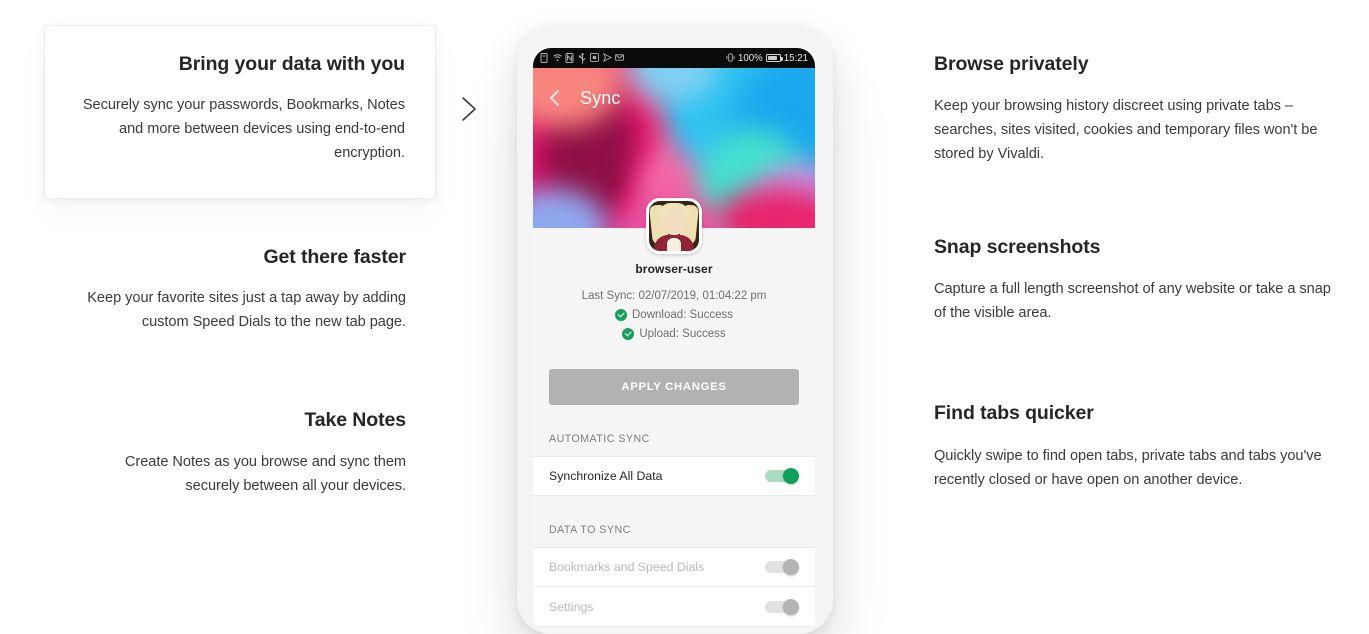 Image resolution: width=1369 pixels, height=634 pixels. I want to click on sync-status-label: Upload: Success, so click(682, 334).